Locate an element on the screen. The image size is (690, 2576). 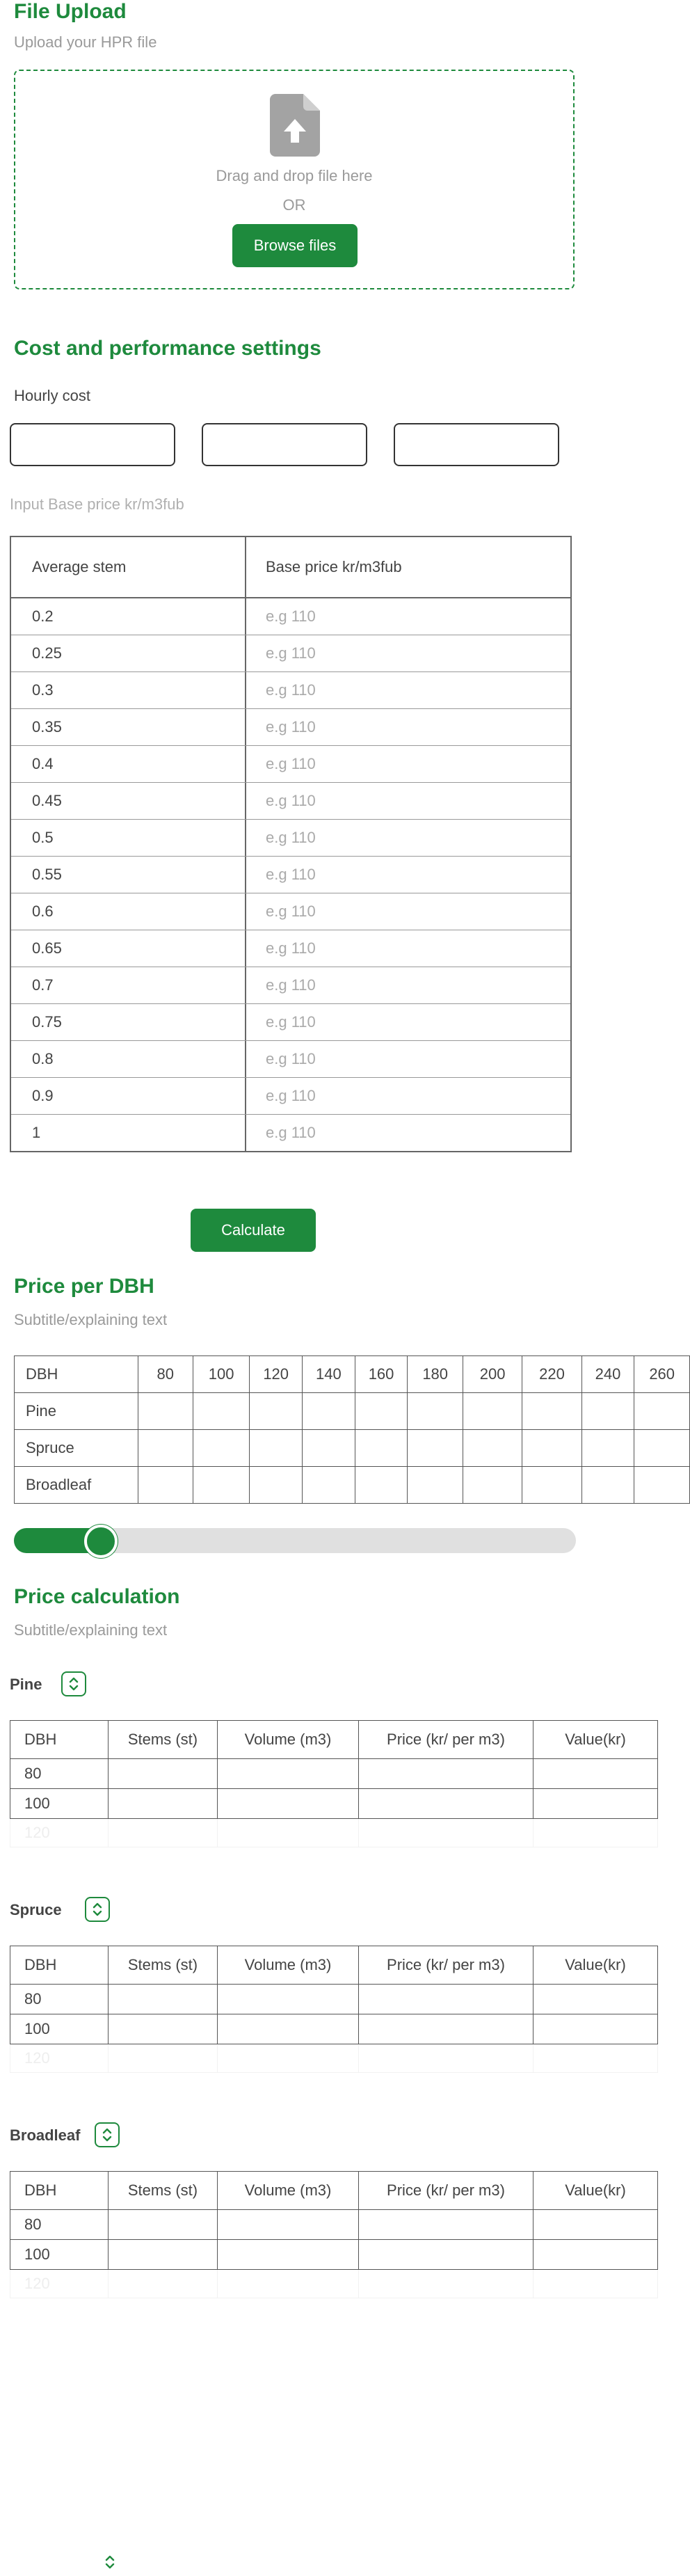
slider-thumb is located at coordinates (101, 1541).